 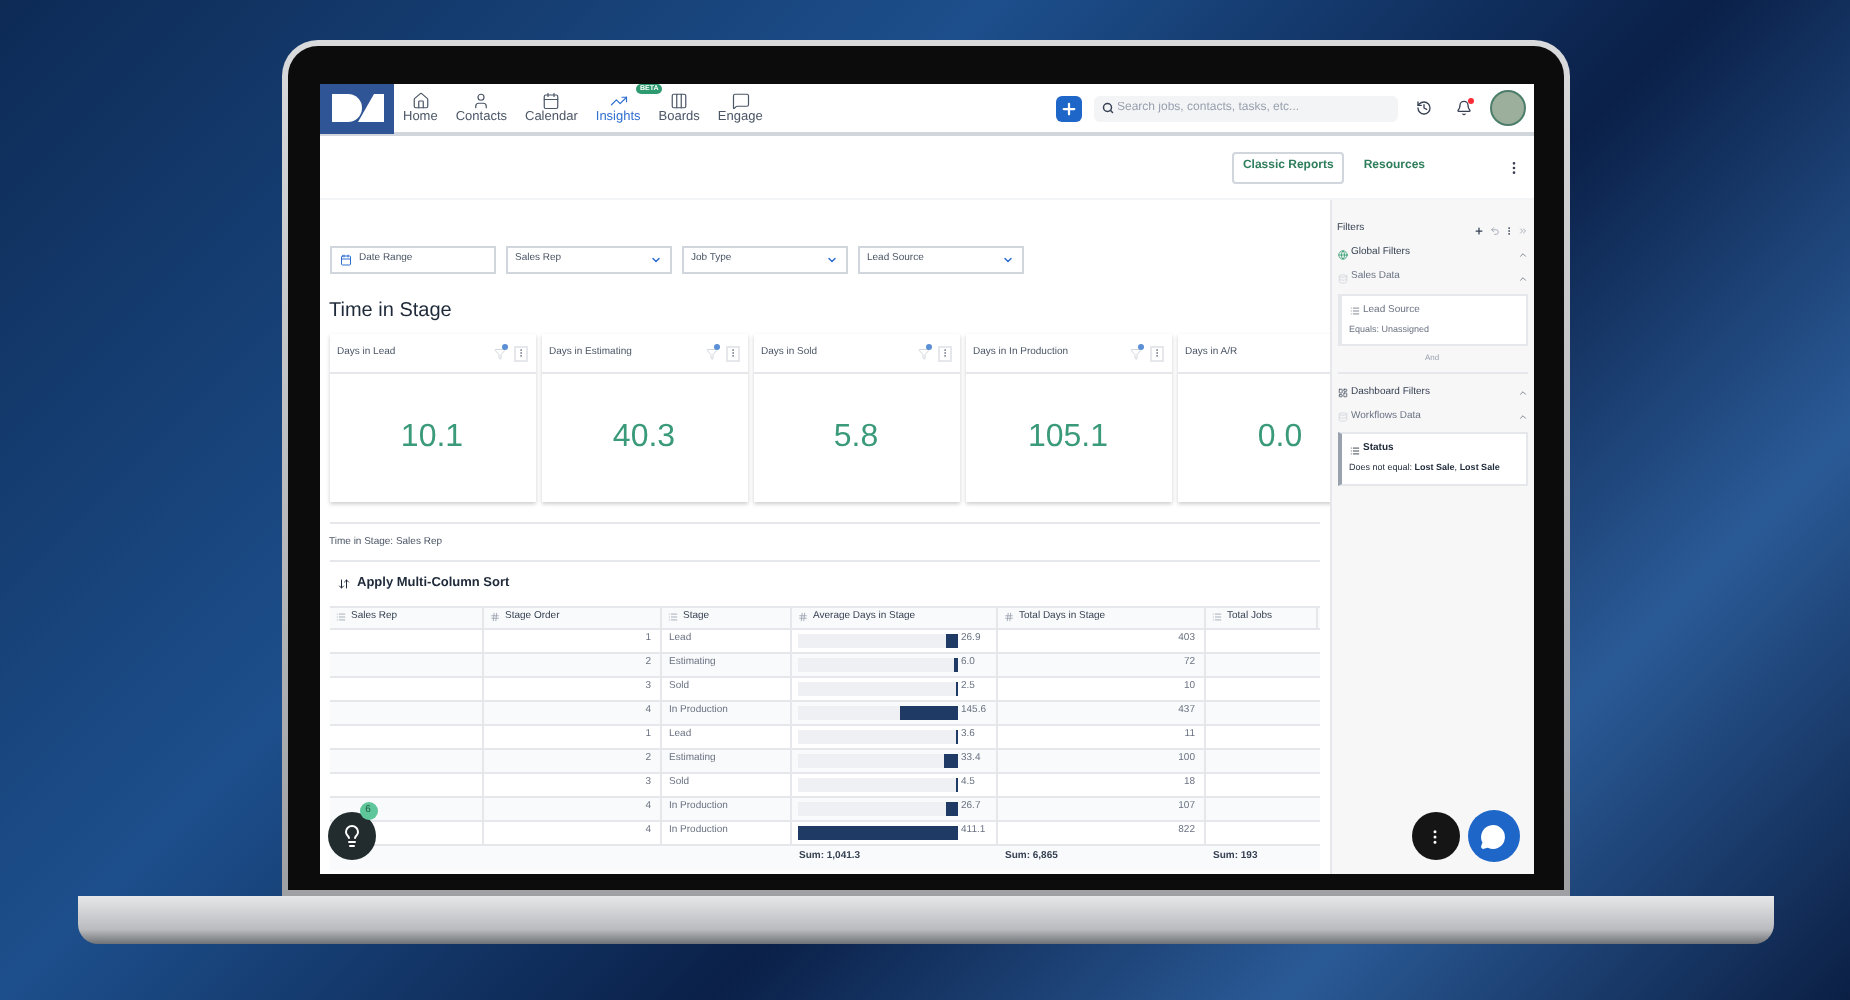 What do you see at coordinates (740, 100) in the screenshot?
I see `speech-bubble-icon` at bounding box center [740, 100].